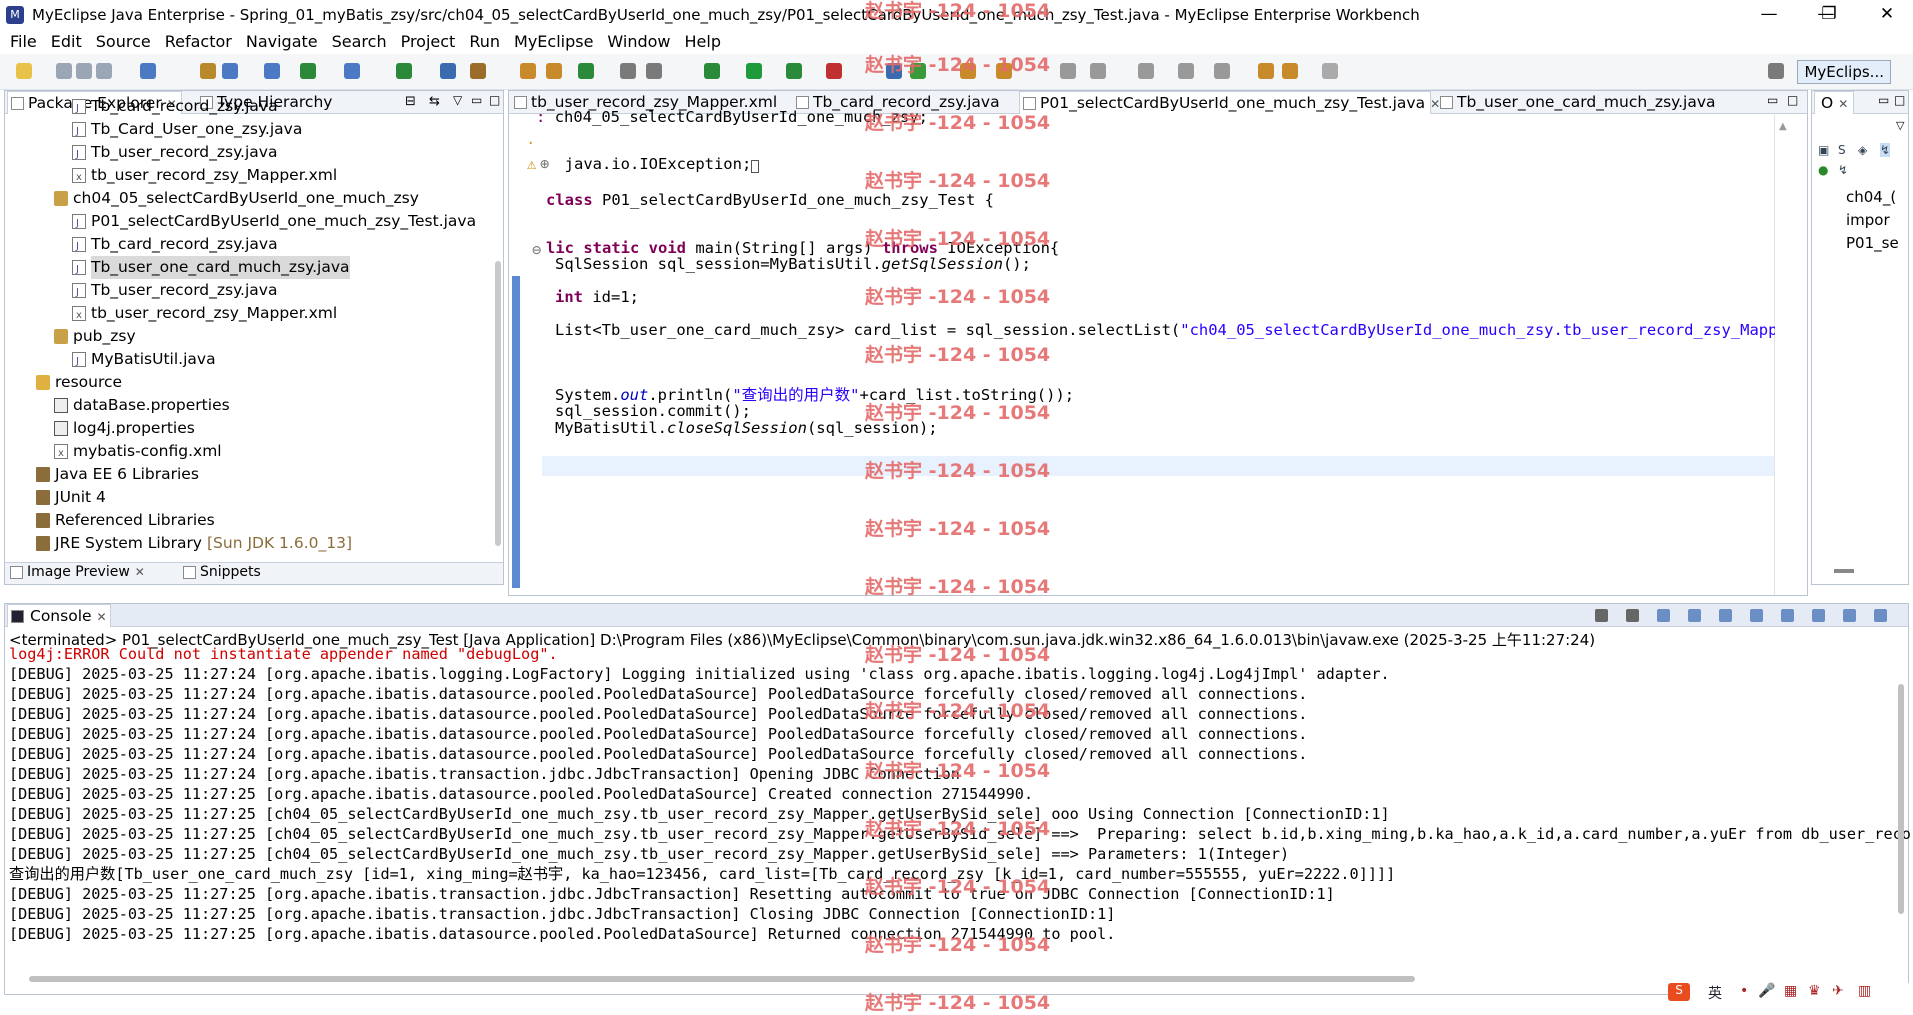 Image resolution: width=1913 pixels, height=1015 pixels. Describe the element at coordinates (142, 405) in the screenshot. I see `tree-item: dataBase.properties` at that location.